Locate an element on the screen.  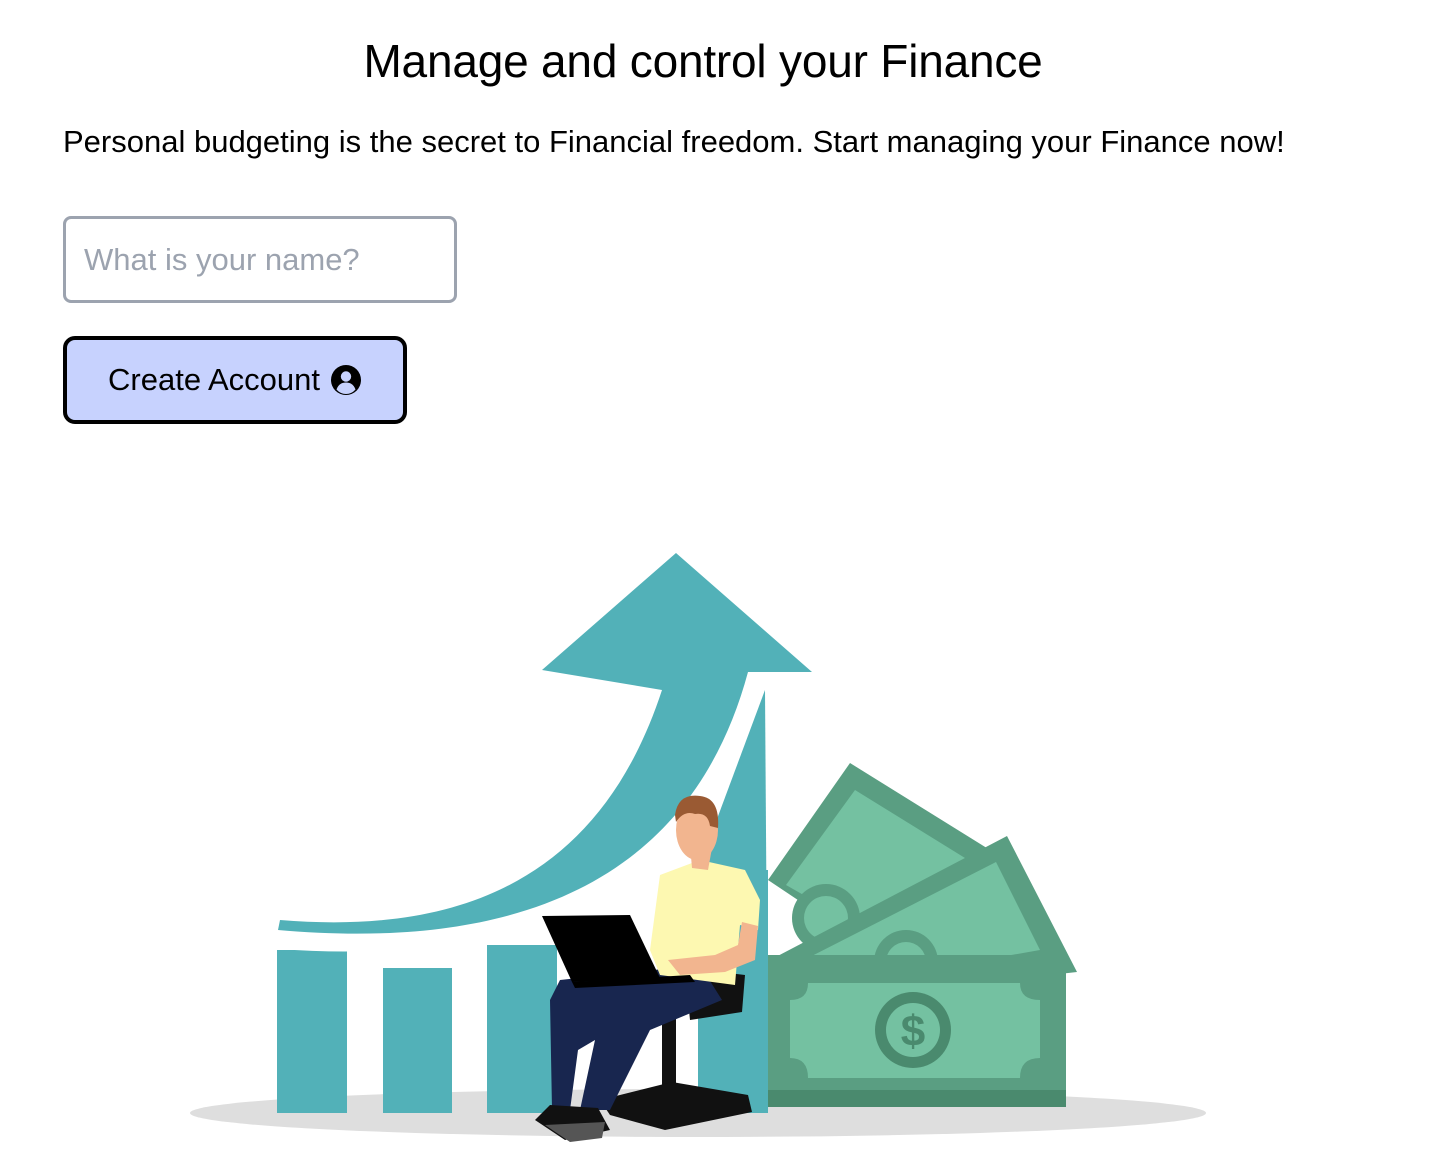
money-stack-icon: $ is located at coordinates (922, 935).